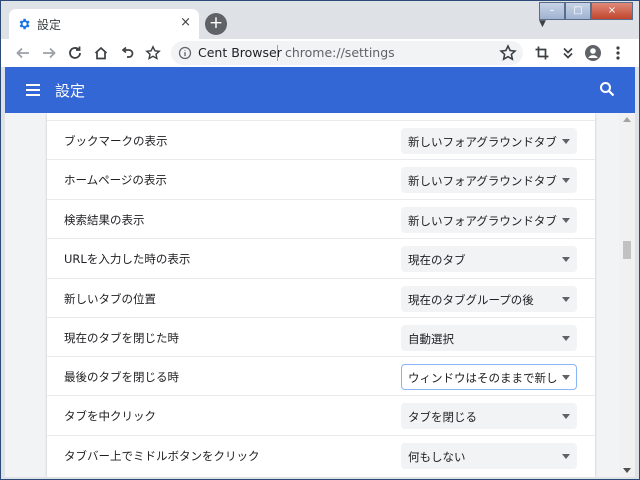 The image size is (640, 480). I want to click on tab-list-dropdown-icon: ▼, so click(542, 24).